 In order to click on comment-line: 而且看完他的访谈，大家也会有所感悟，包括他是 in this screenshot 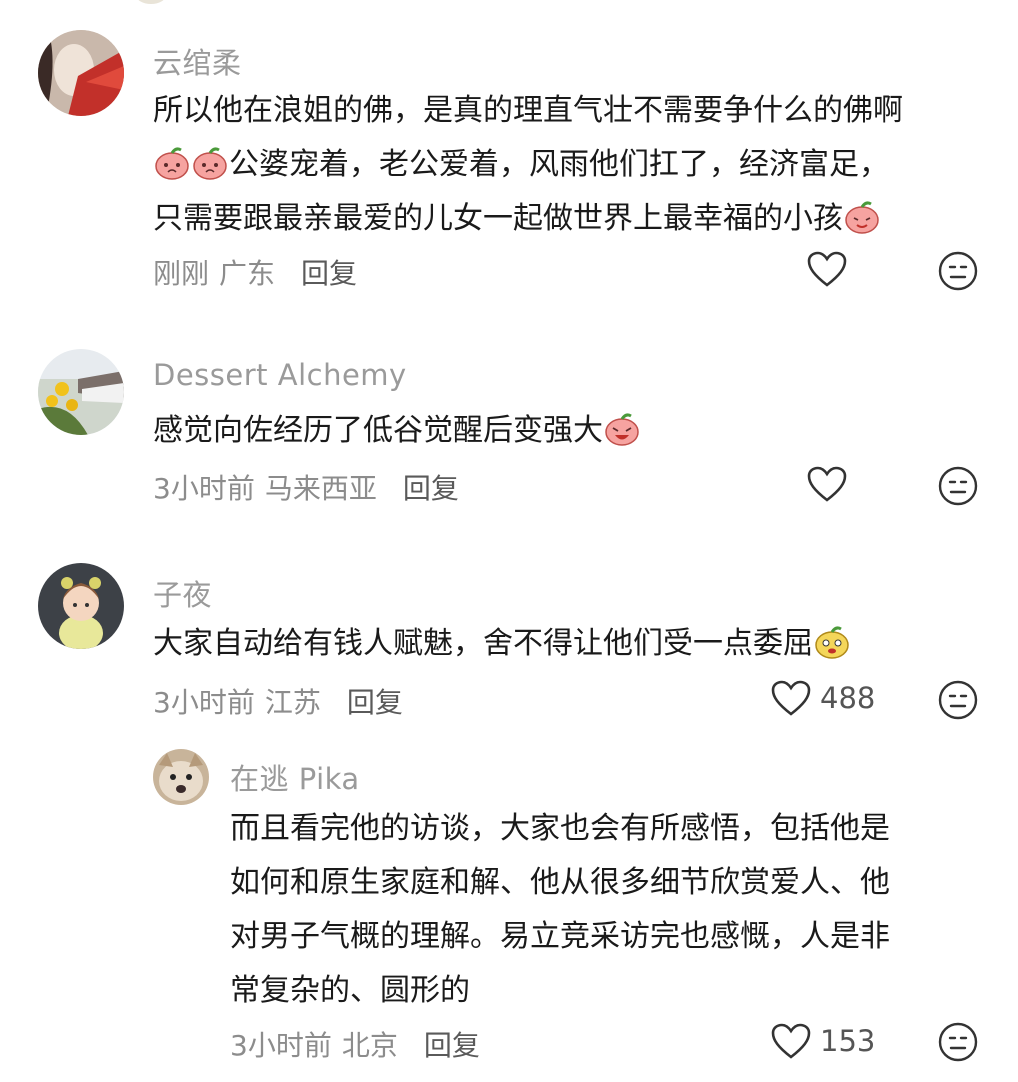, I will do `click(560, 828)`.